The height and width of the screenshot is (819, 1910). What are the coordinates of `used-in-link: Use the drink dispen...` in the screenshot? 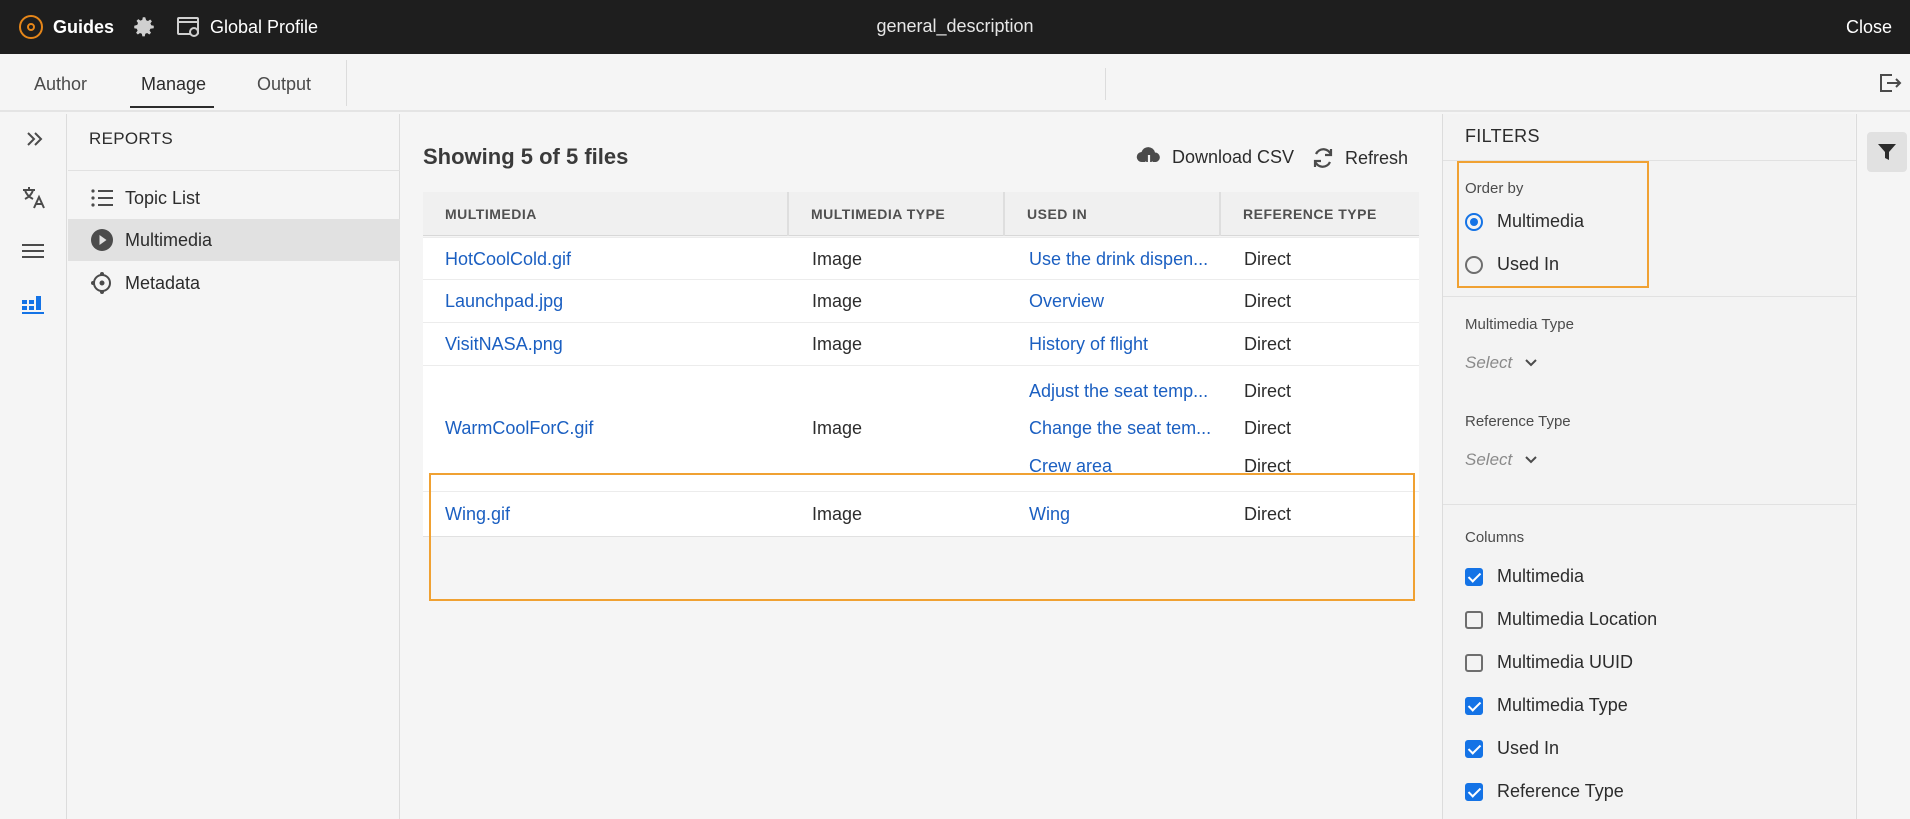 It's located at (1118, 259).